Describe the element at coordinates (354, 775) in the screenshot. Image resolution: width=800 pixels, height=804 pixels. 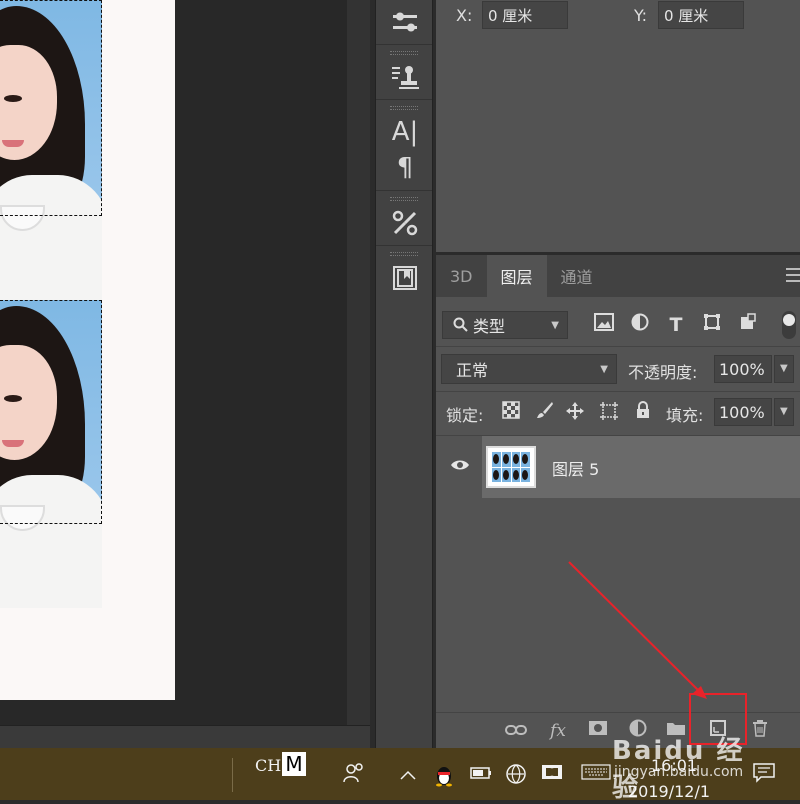
I see `people-icon` at that location.